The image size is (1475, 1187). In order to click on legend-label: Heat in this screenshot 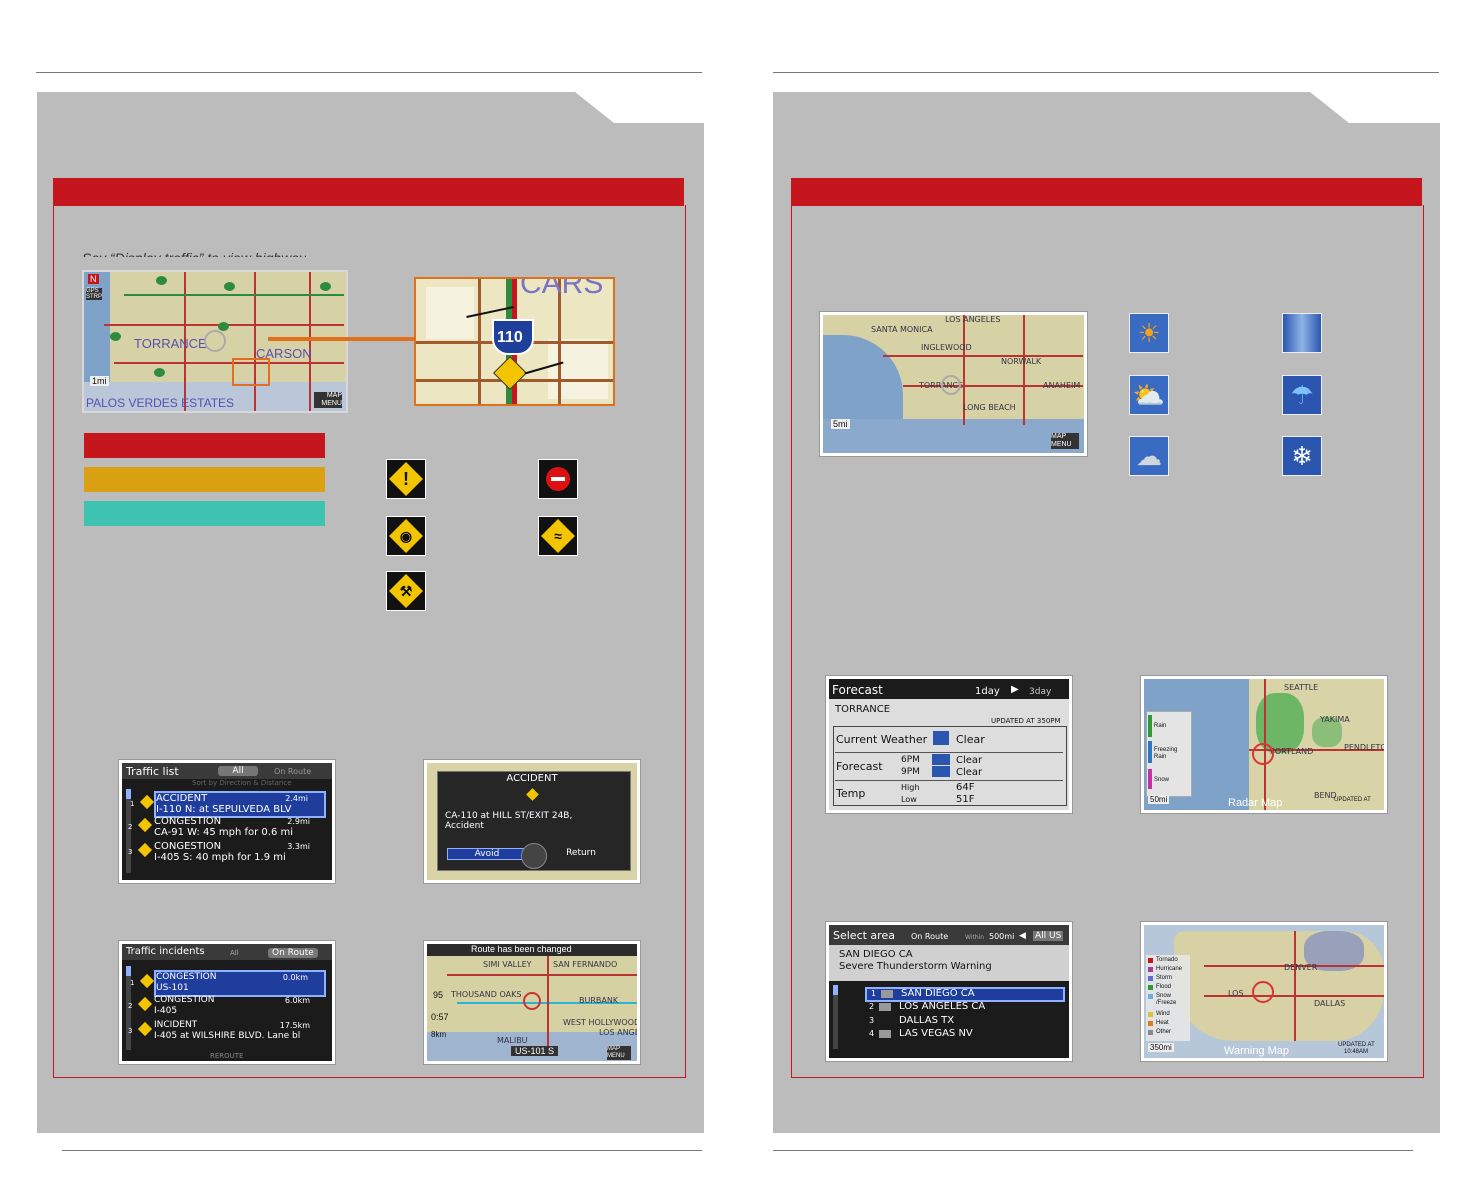, I will do `click(1162, 1023)`.